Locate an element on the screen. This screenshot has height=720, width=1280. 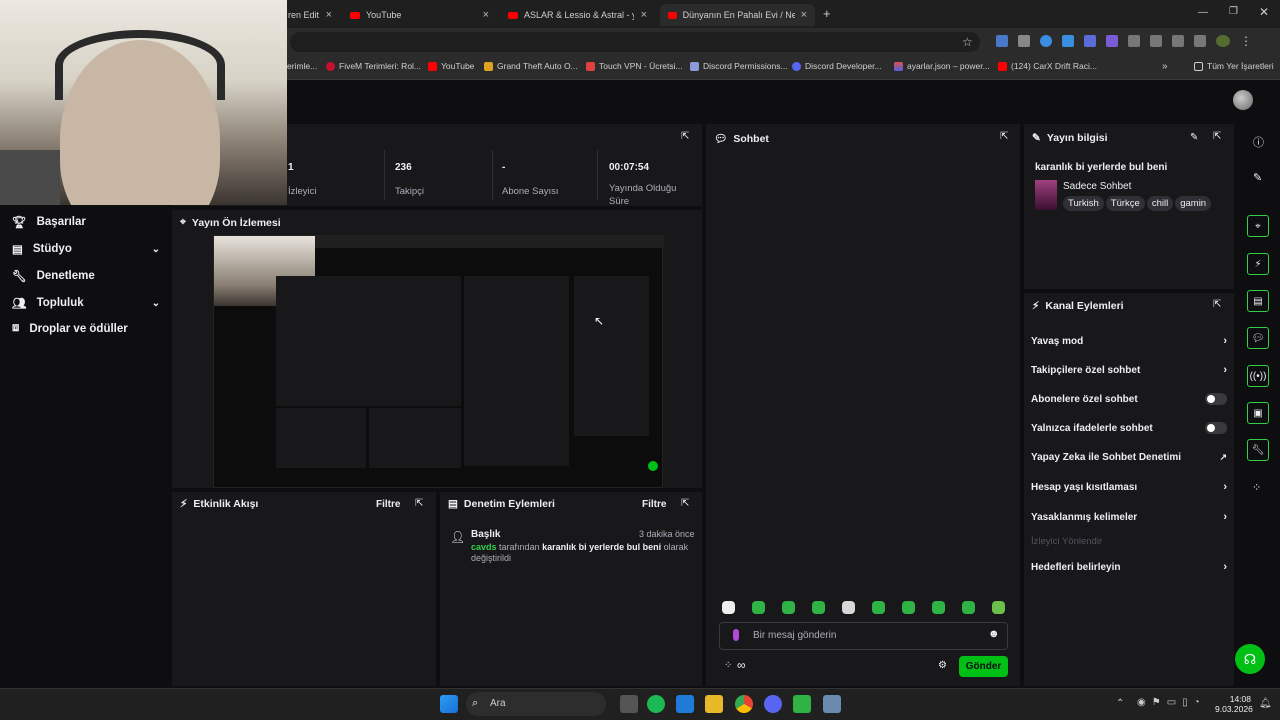
tag: Türkçe is located at coordinates (1125, 203).